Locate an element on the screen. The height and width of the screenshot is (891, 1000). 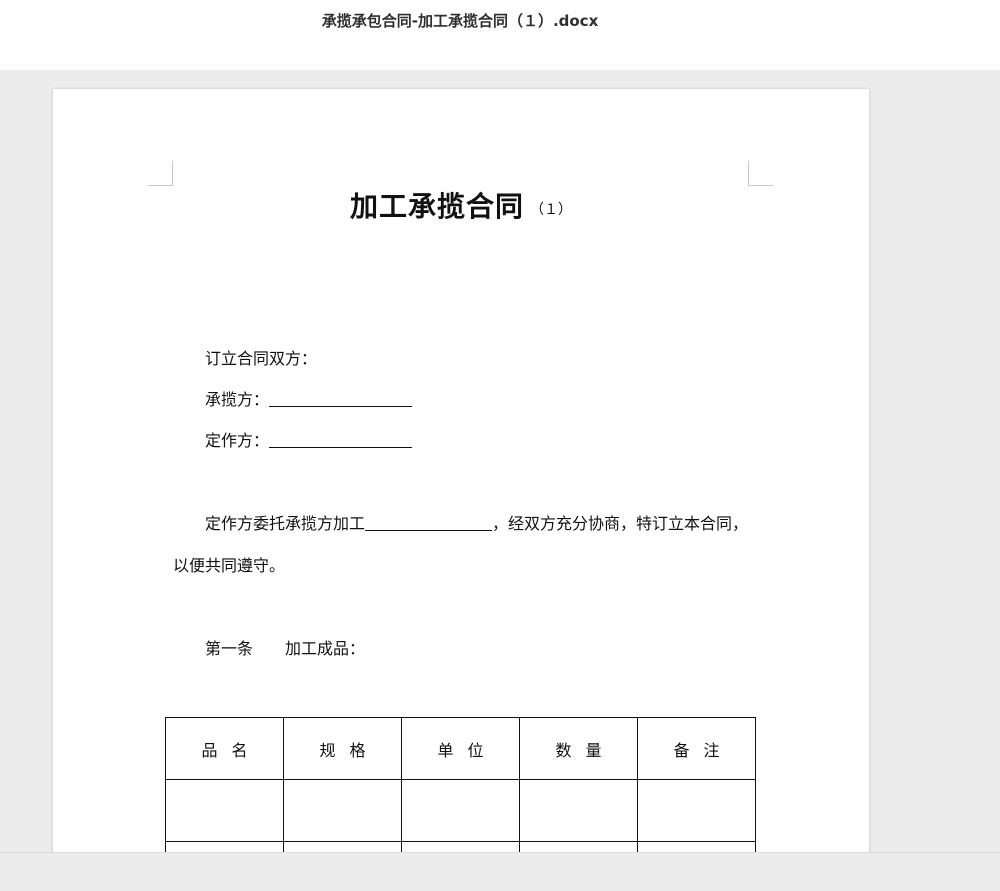
contractor-blank is located at coordinates (341, 398).